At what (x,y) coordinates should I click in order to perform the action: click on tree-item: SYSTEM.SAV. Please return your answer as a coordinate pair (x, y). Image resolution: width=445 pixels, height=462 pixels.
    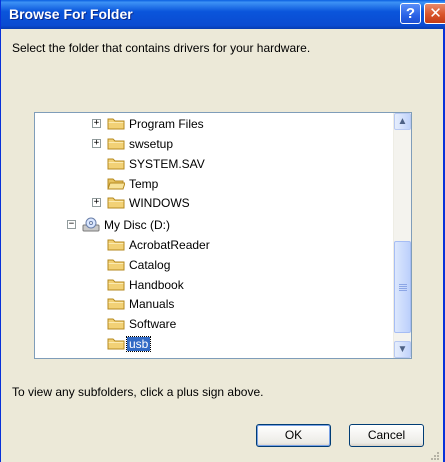
    Looking at the image, I should click on (214, 164).